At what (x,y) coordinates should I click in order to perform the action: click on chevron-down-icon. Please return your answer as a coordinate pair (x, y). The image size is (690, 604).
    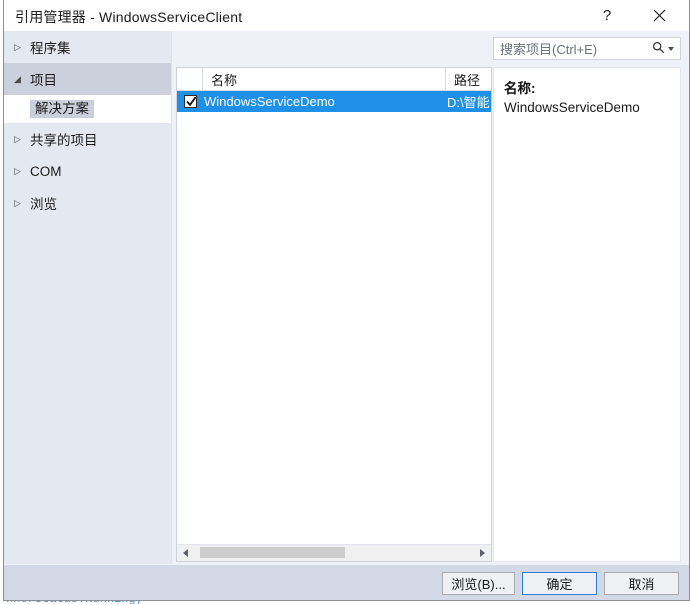
    Looking at the image, I should click on (671, 48).